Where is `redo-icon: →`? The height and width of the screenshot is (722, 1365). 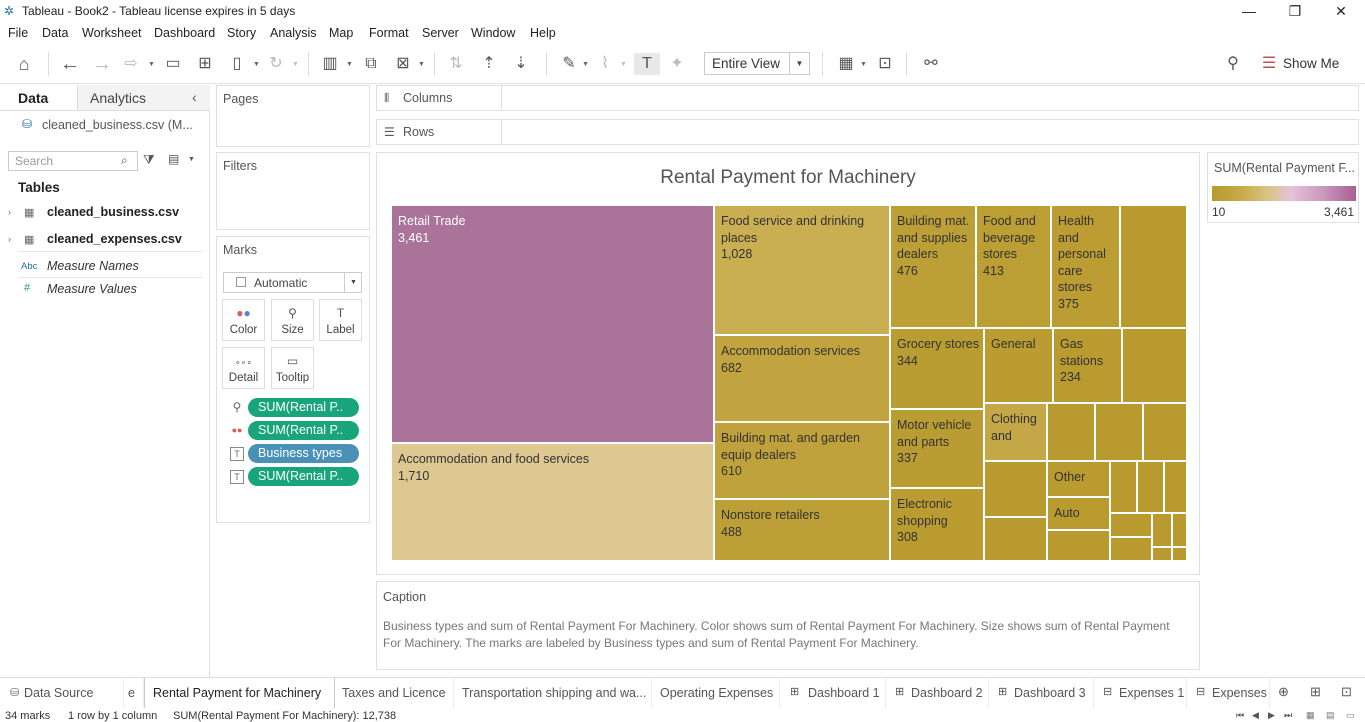
redo-icon: → is located at coordinates (102, 64).